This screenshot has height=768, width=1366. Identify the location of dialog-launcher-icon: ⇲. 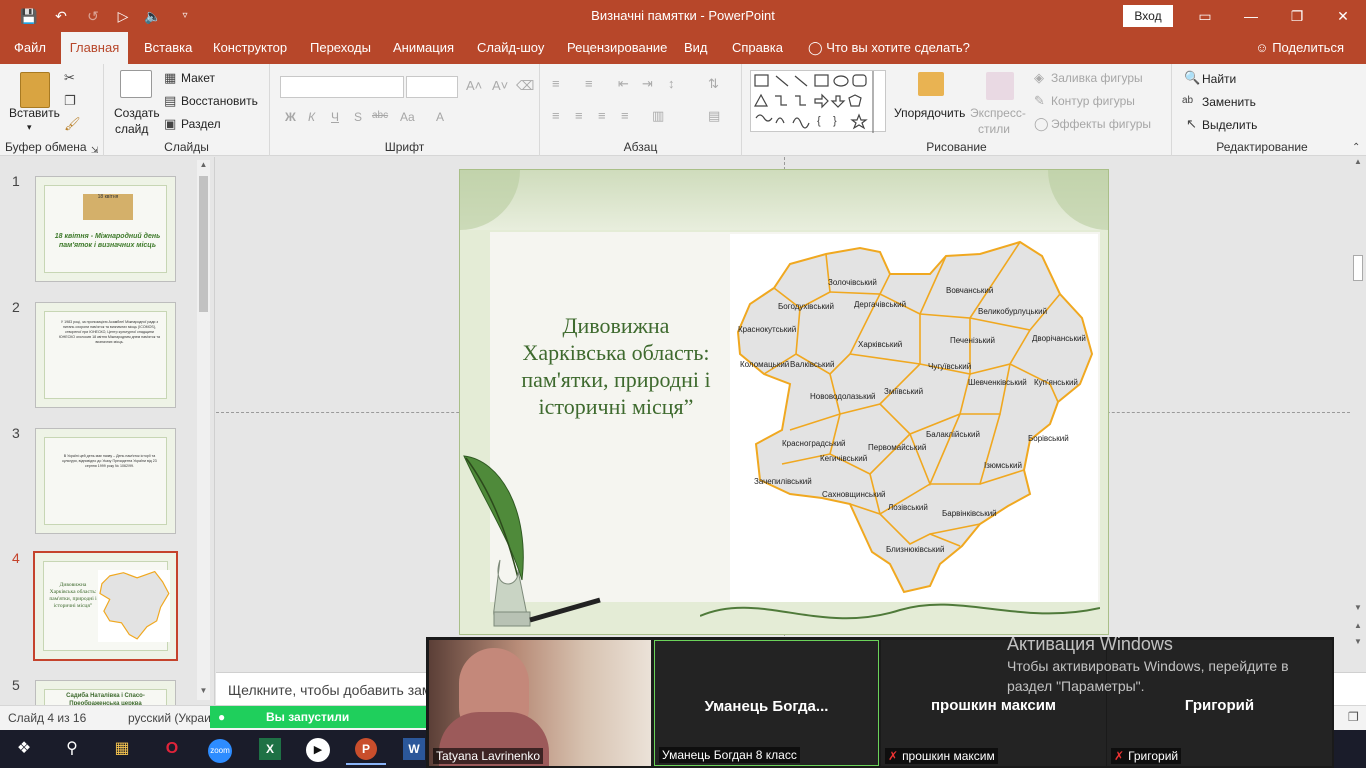
(95, 150).